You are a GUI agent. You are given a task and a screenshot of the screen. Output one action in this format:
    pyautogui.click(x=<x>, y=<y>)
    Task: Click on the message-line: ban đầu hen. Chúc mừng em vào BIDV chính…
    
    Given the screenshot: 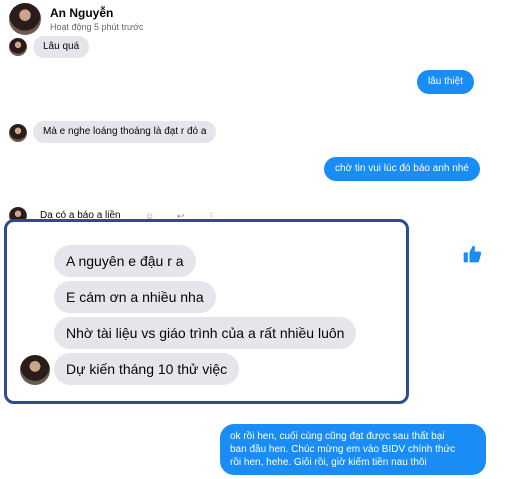 What is the action you would take?
    pyautogui.click(x=343, y=449)
    